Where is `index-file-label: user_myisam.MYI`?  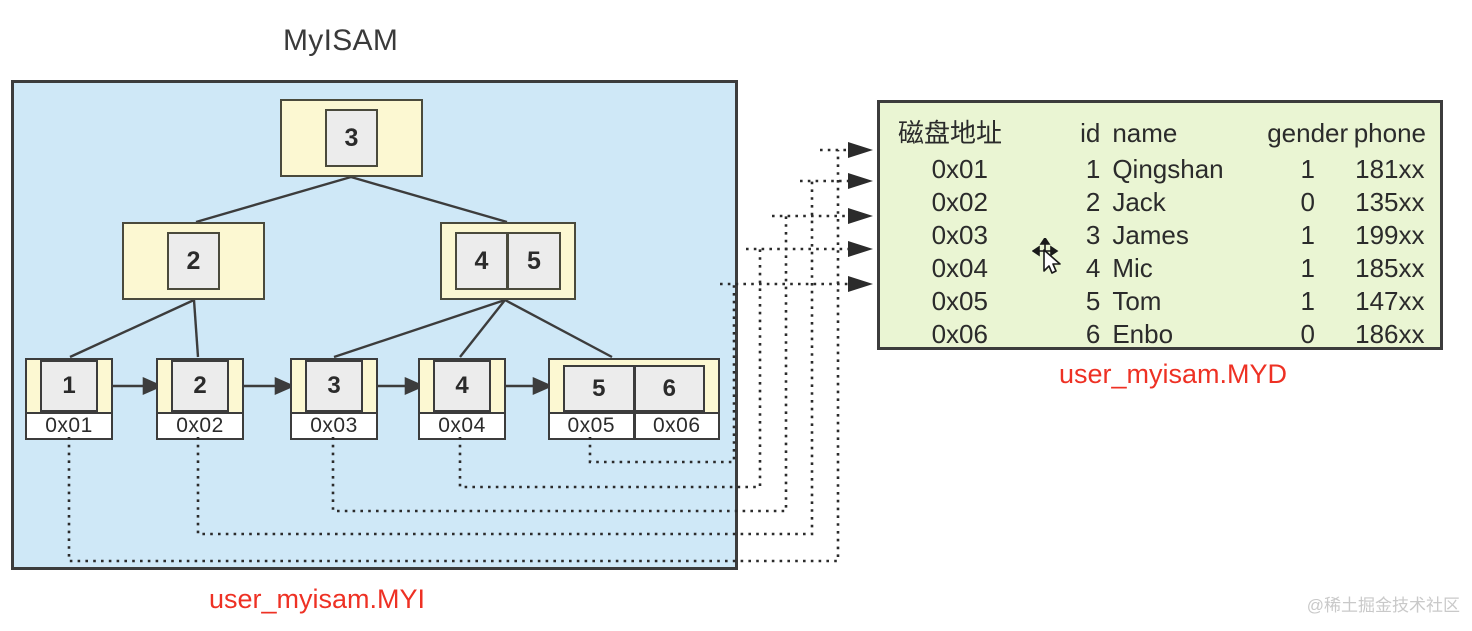 index-file-label: user_myisam.MYI is located at coordinates (317, 599).